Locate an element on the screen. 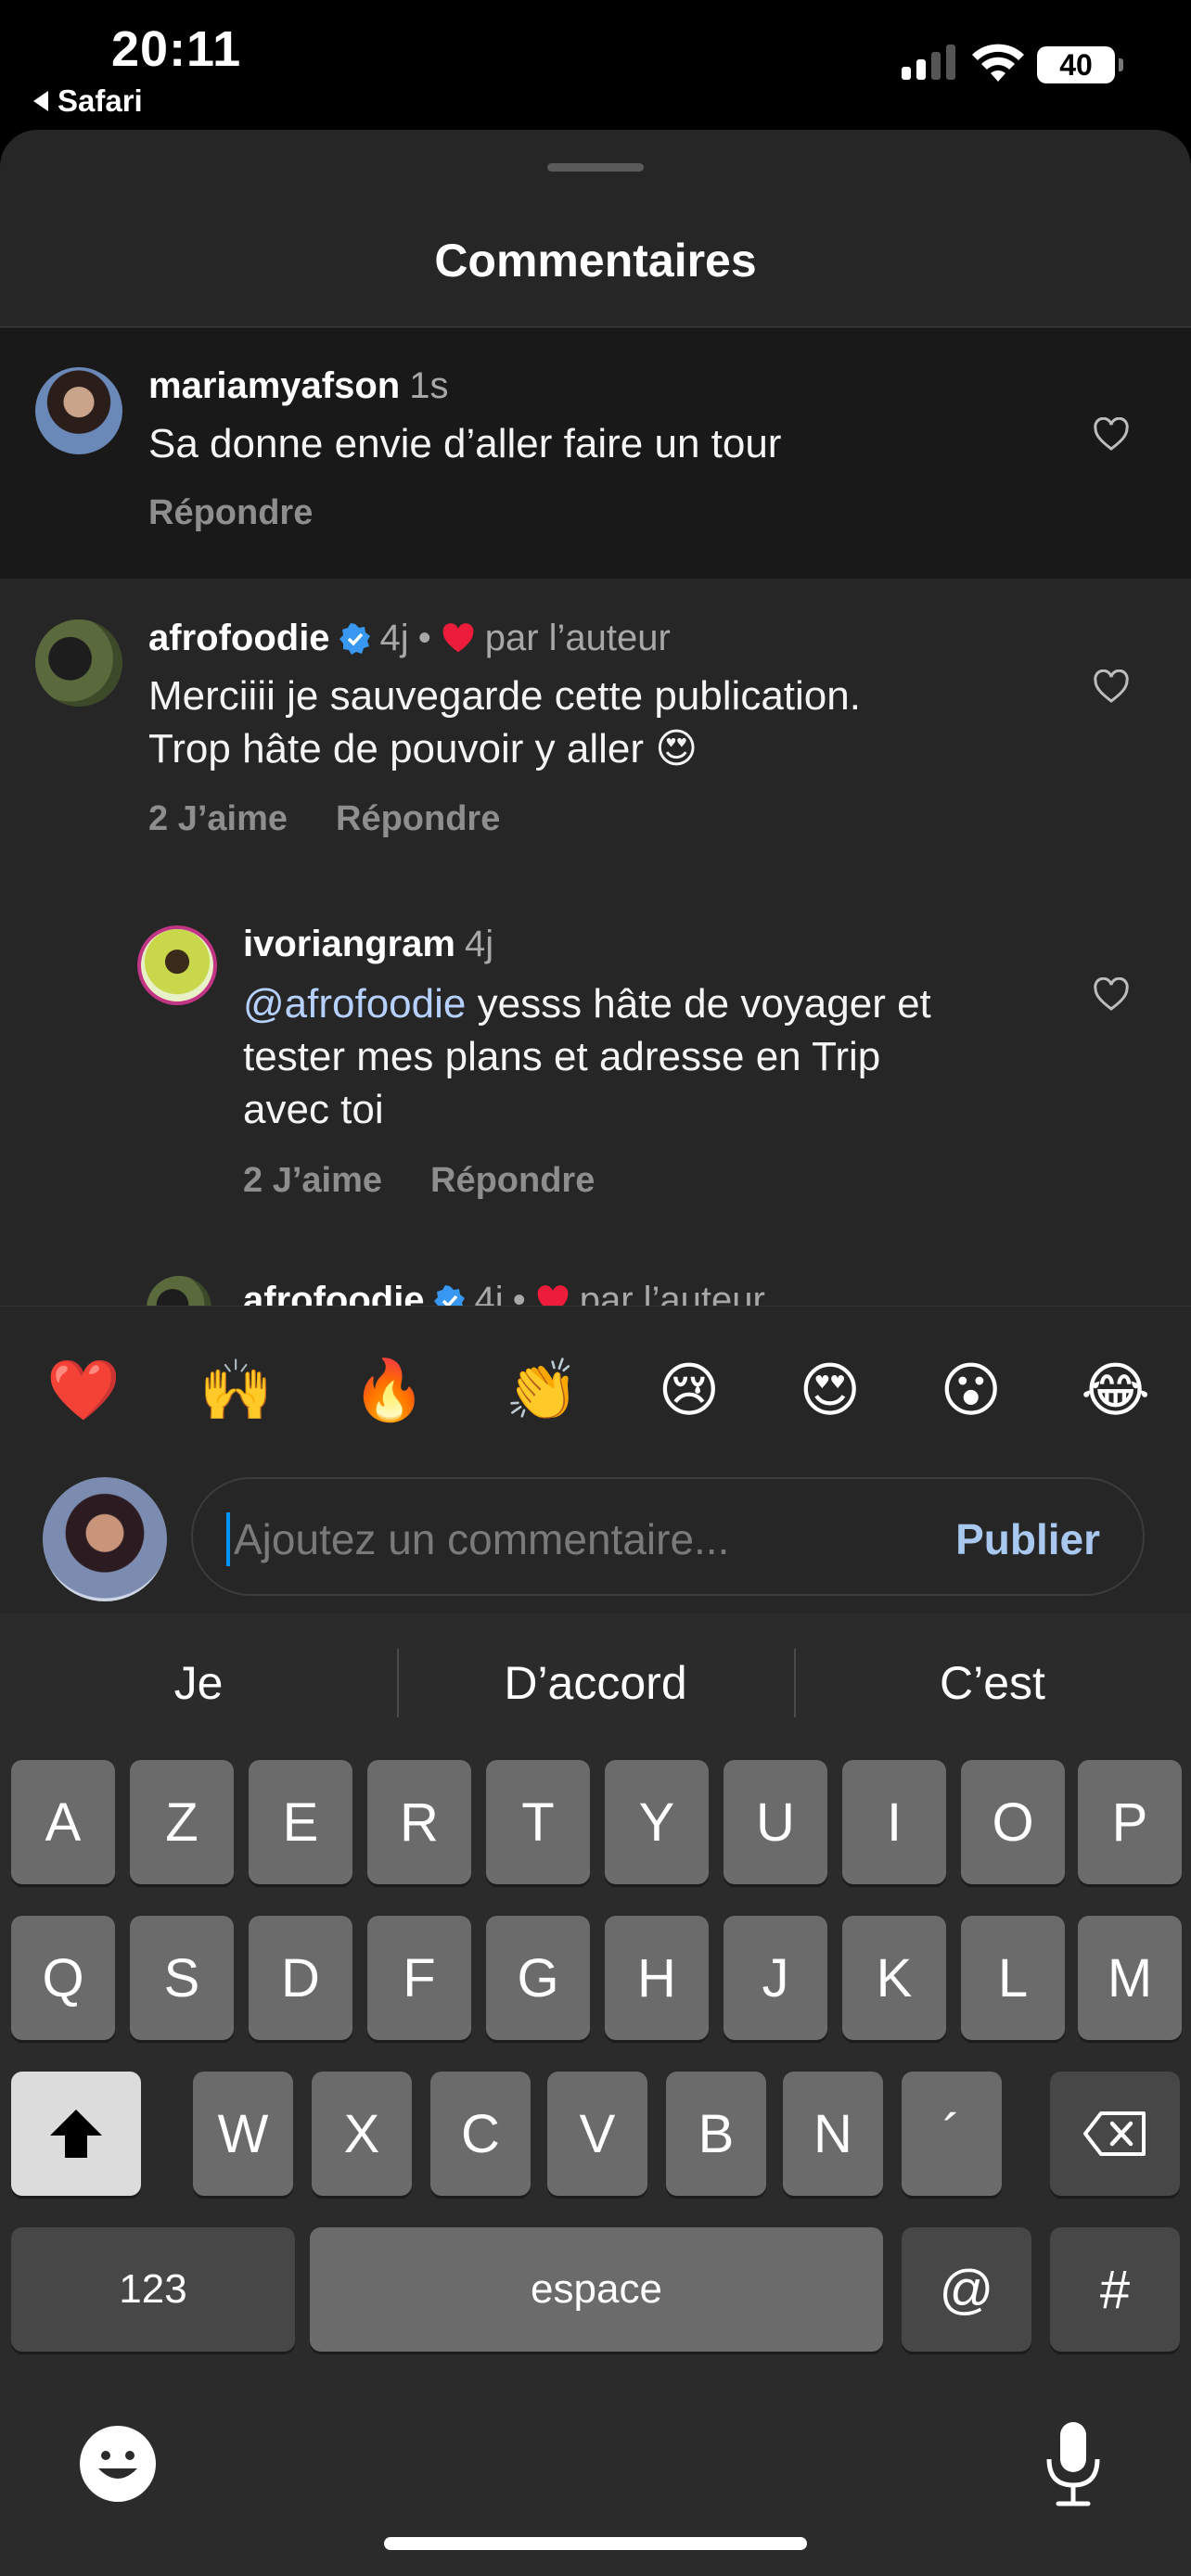  status-time: 20:11 is located at coordinates (177, 49).